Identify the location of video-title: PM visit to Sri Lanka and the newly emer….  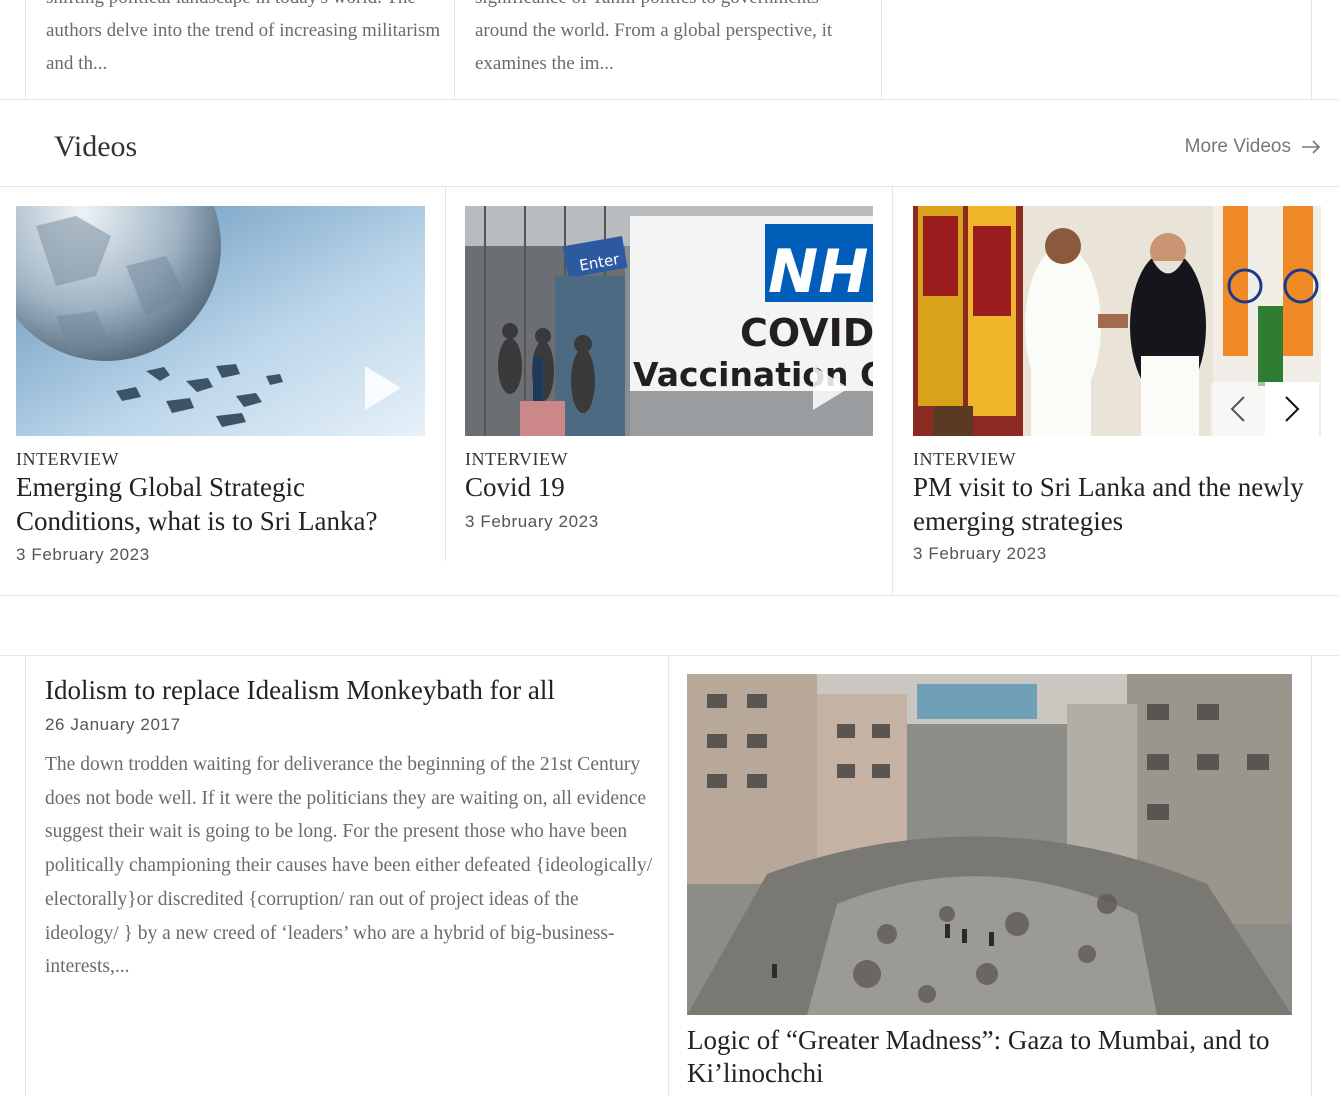
(1118, 504).